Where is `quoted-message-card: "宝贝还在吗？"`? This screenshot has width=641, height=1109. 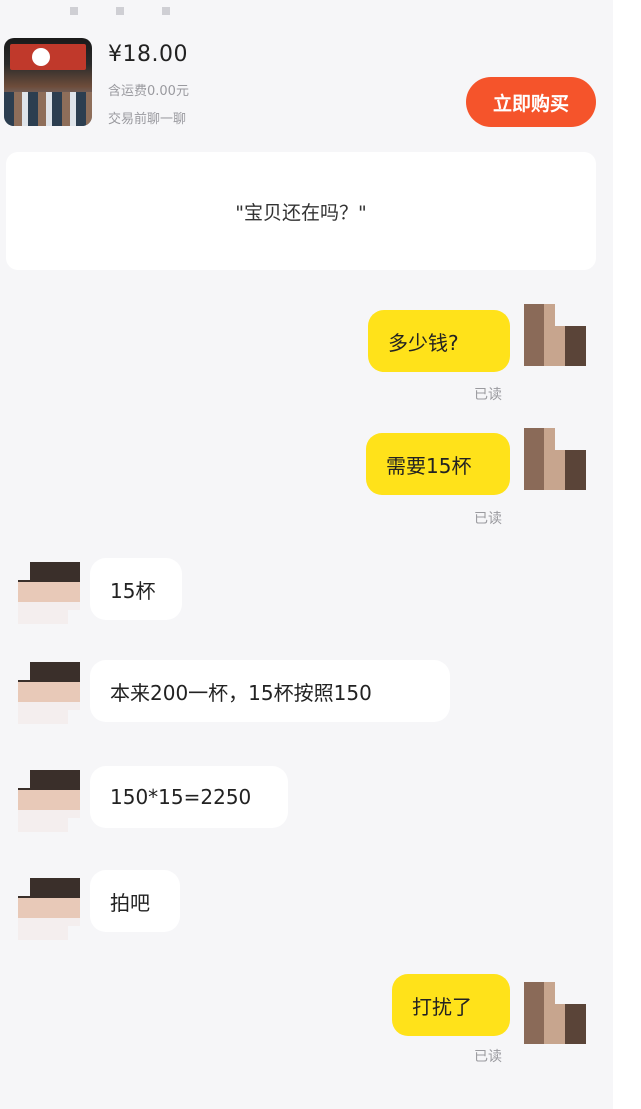
quoted-message-card: "宝贝还在吗？" is located at coordinates (301, 211).